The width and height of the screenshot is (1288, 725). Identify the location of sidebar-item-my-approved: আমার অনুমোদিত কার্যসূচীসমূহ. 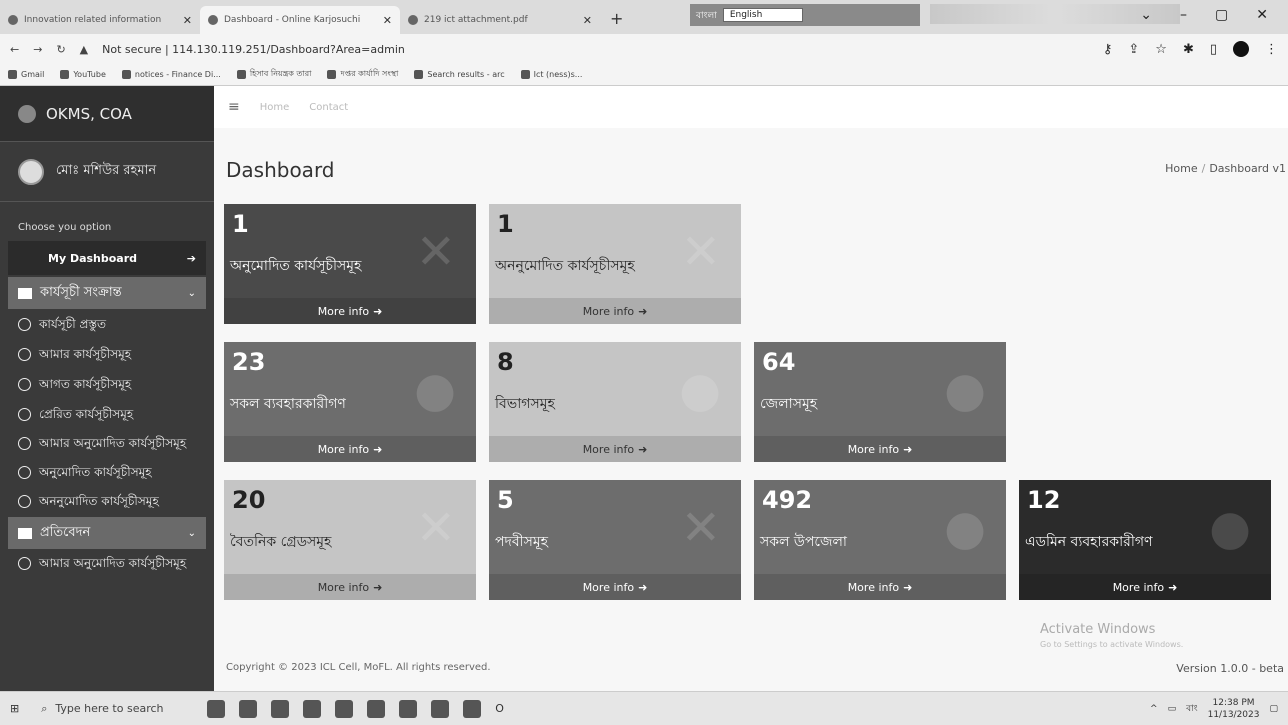
(107, 443).